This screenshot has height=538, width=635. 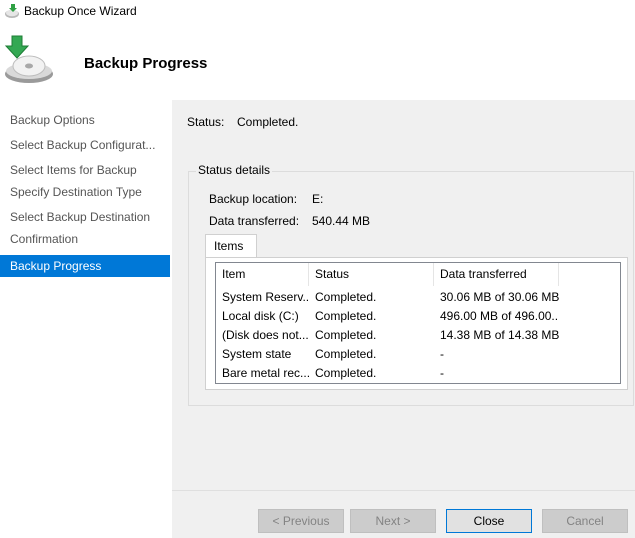 I want to click on table-row-cell-data: 30.06 MB of 30.06 MB, so click(x=499, y=297).